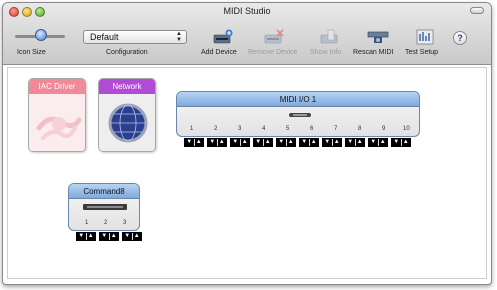 The height and width of the screenshot is (290, 497). Describe the element at coordinates (330, 37) in the screenshot. I see `show-info-icon` at that location.